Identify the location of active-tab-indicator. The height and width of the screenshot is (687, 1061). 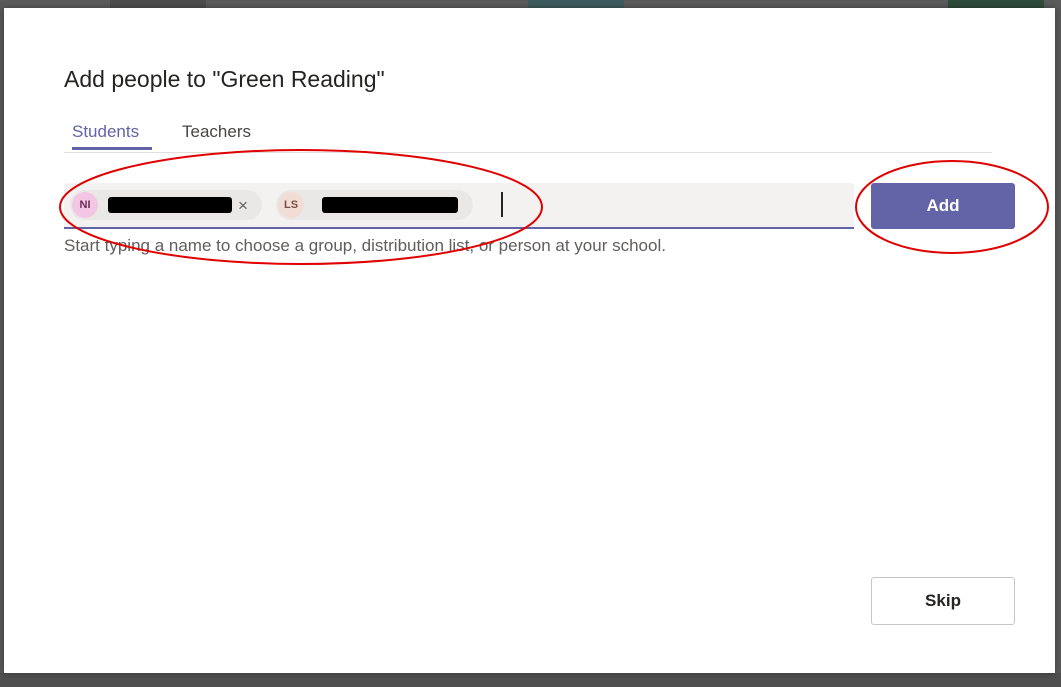
(112, 148).